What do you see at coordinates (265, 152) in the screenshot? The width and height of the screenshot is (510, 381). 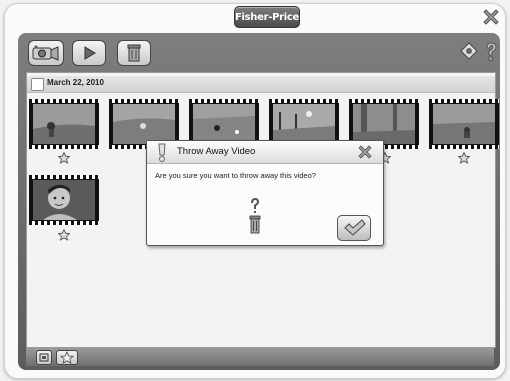 I see `dialog-title-bar: Throw Away Video` at bounding box center [265, 152].